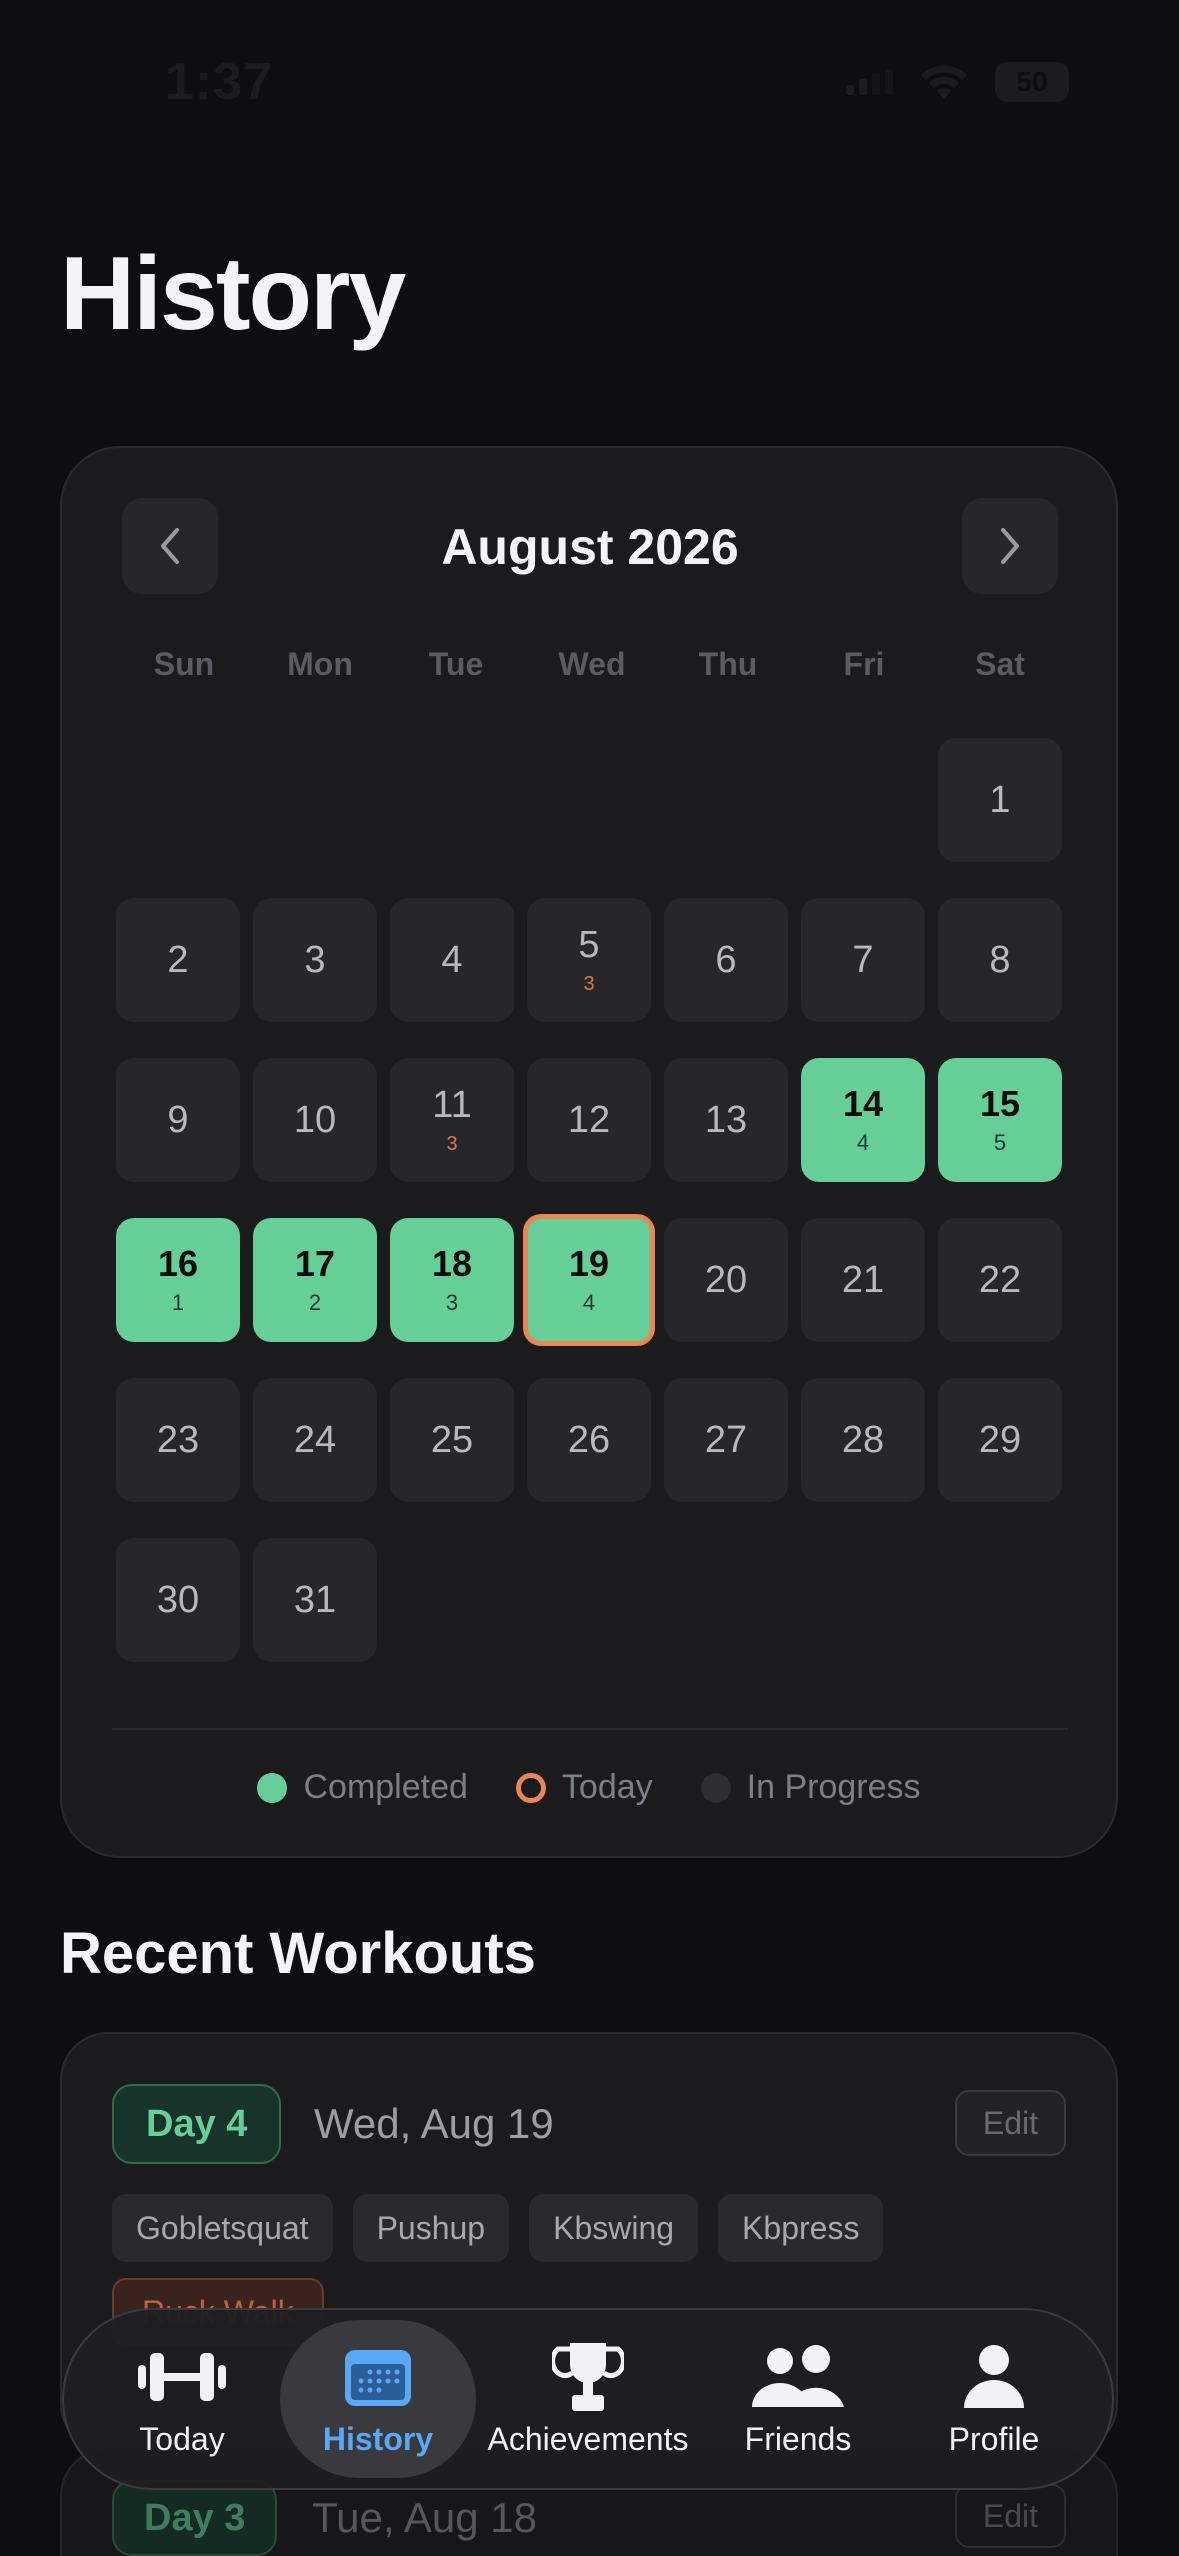 Image resolution: width=1179 pixels, height=2556 pixels. Describe the element at coordinates (178, 1440) in the screenshot. I see `calendar-day-23: 23` at that location.